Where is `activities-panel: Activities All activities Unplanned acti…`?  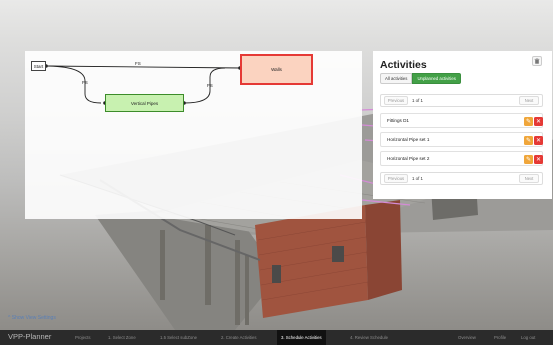
activities-panel: Activities All activities Unplanned acti… is located at coordinates (462, 125).